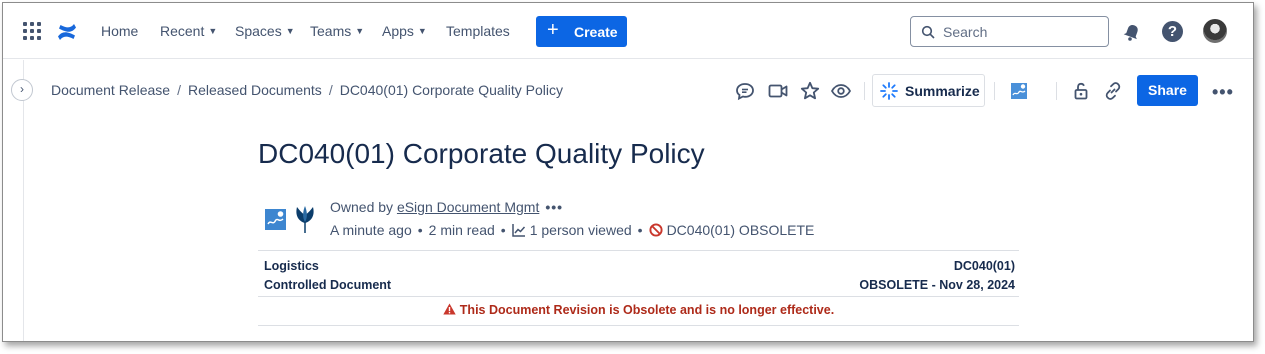  I want to click on confluence-logo-icon, so click(67, 32).